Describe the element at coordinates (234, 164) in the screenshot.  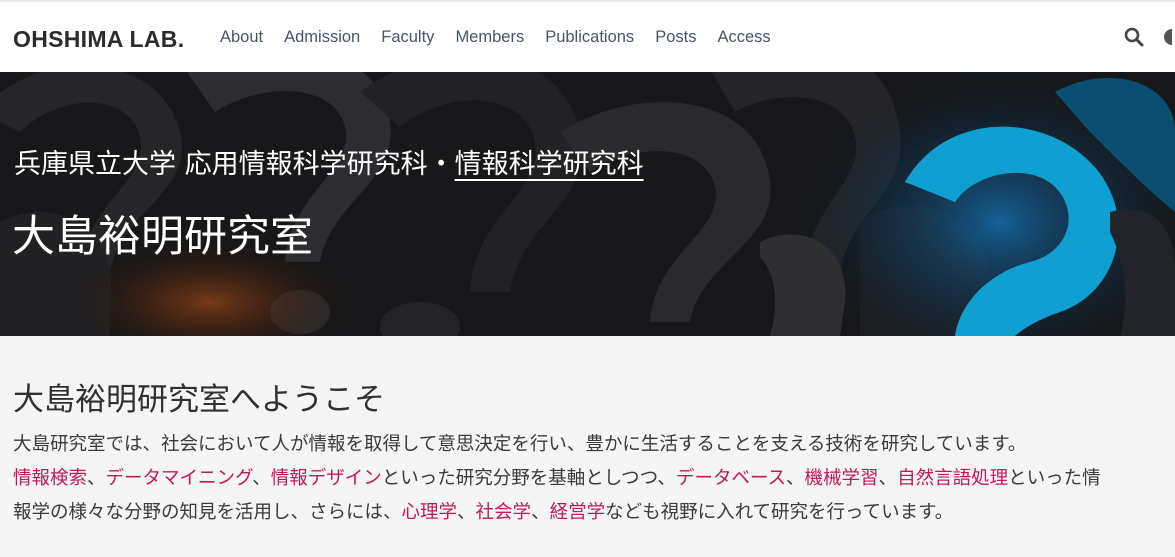
I see `hero-subtitle-prefix: 兵庫県立大学 応用情報科学研究科・` at that location.